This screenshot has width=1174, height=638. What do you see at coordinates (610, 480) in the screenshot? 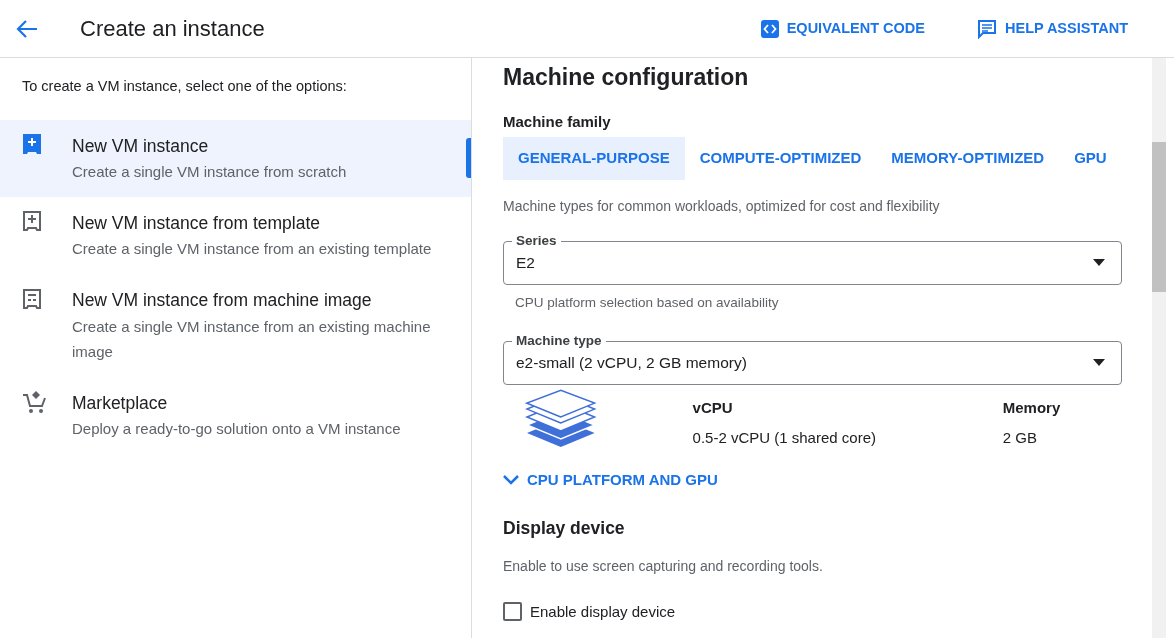
I see `expander-button: CPU PLATFORM AND GPU` at bounding box center [610, 480].